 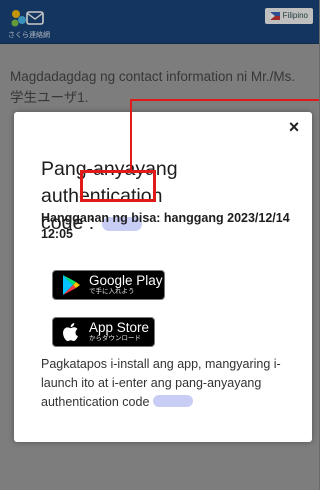 What do you see at coordinates (118, 186) in the screenshot?
I see `annotation-highlight-box` at bounding box center [118, 186].